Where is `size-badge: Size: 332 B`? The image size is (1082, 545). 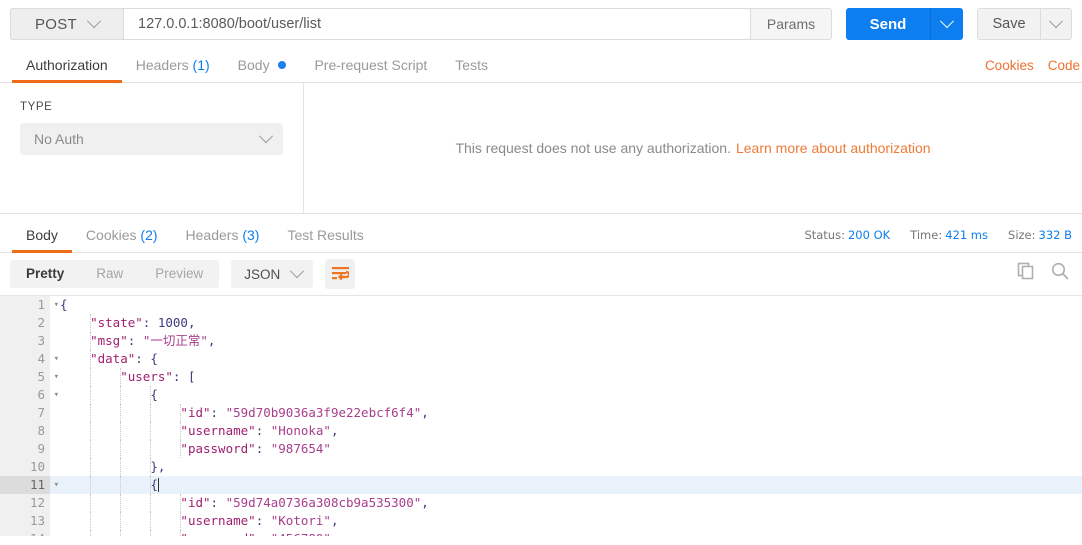
size-badge: Size: 332 B is located at coordinates (1040, 235).